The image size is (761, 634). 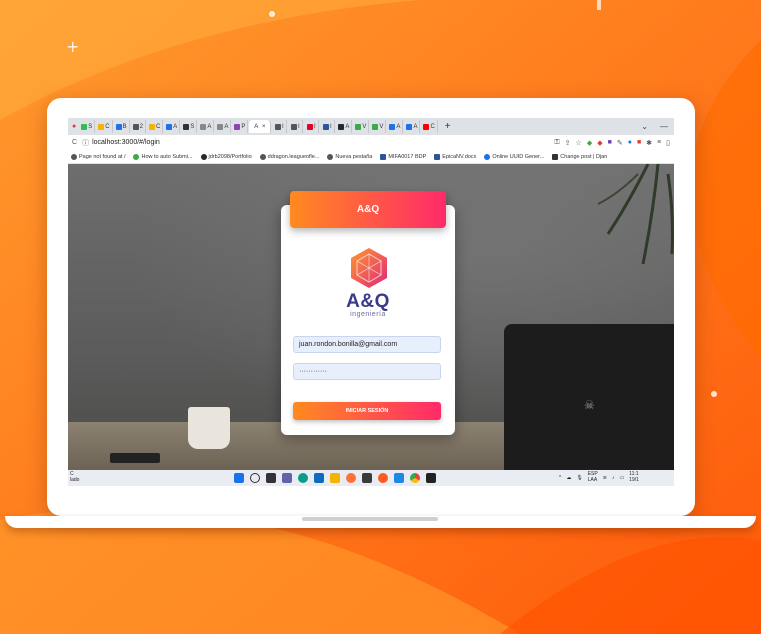 What do you see at coordinates (649, 143) in the screenshot?
I see `puzzle-icon: ✱` at bounding box center [649, 143].